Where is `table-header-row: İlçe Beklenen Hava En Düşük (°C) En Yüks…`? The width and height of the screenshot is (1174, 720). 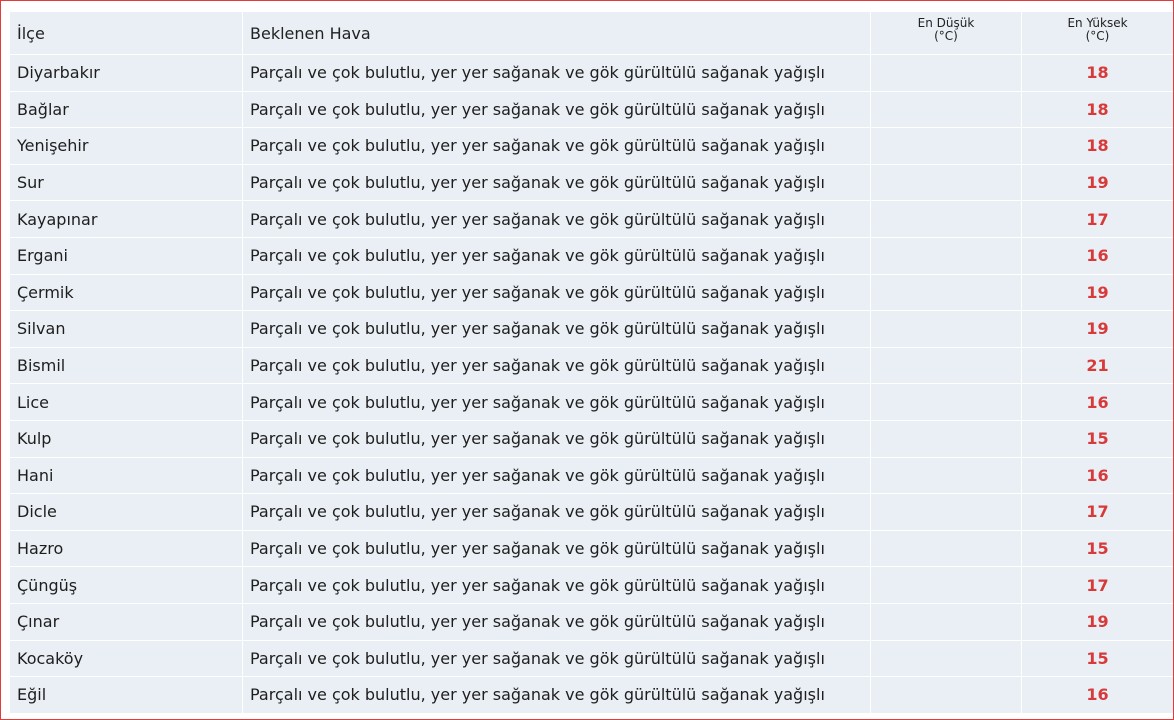 table-header-row: İlçe Beklenen Hava En Düşük (°C) En Yüks… is located at coordinates (591, 33).